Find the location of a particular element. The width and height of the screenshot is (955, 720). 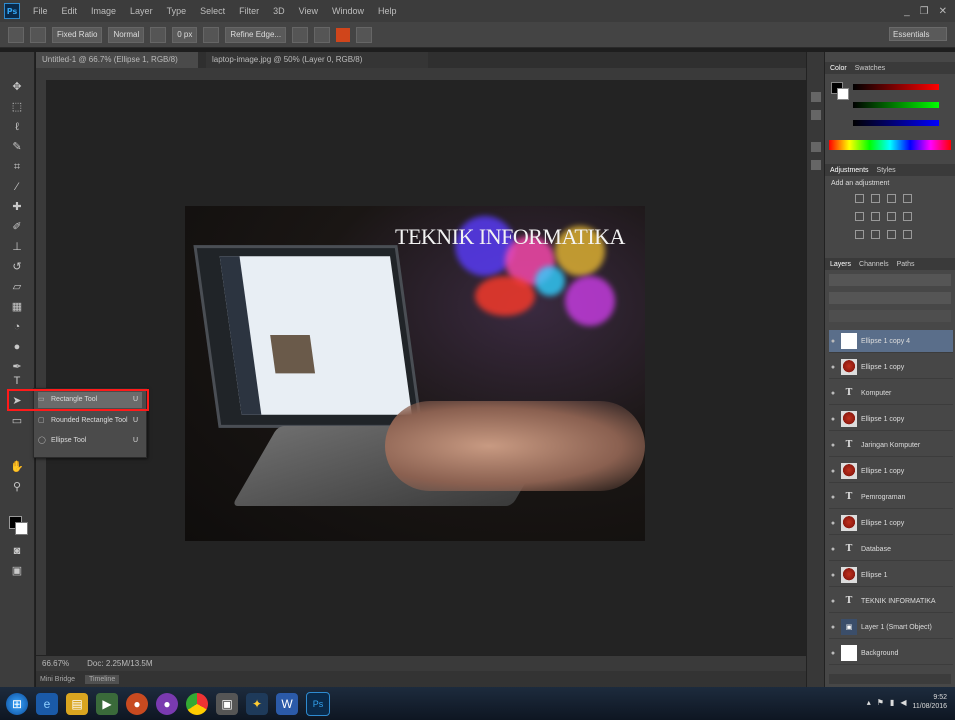

crop-tool-icon: ⌗ is located at coordinates (17, 167).